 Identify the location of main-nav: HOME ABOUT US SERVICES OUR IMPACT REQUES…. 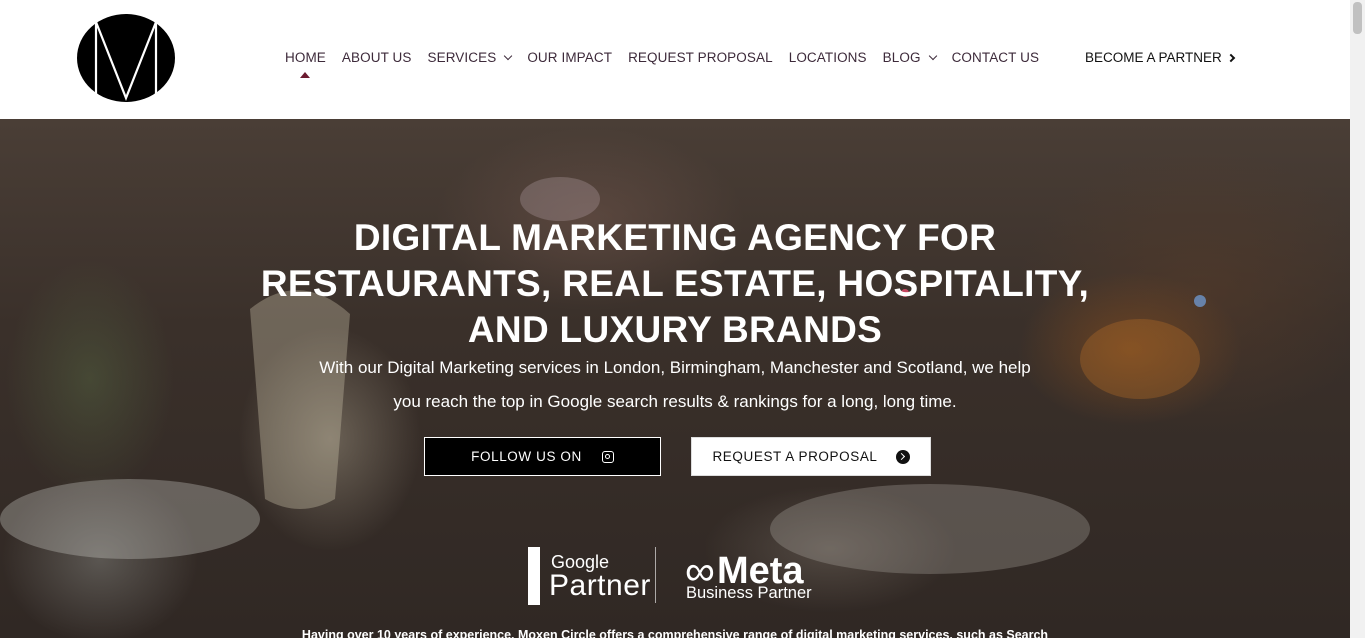
(670, 57).